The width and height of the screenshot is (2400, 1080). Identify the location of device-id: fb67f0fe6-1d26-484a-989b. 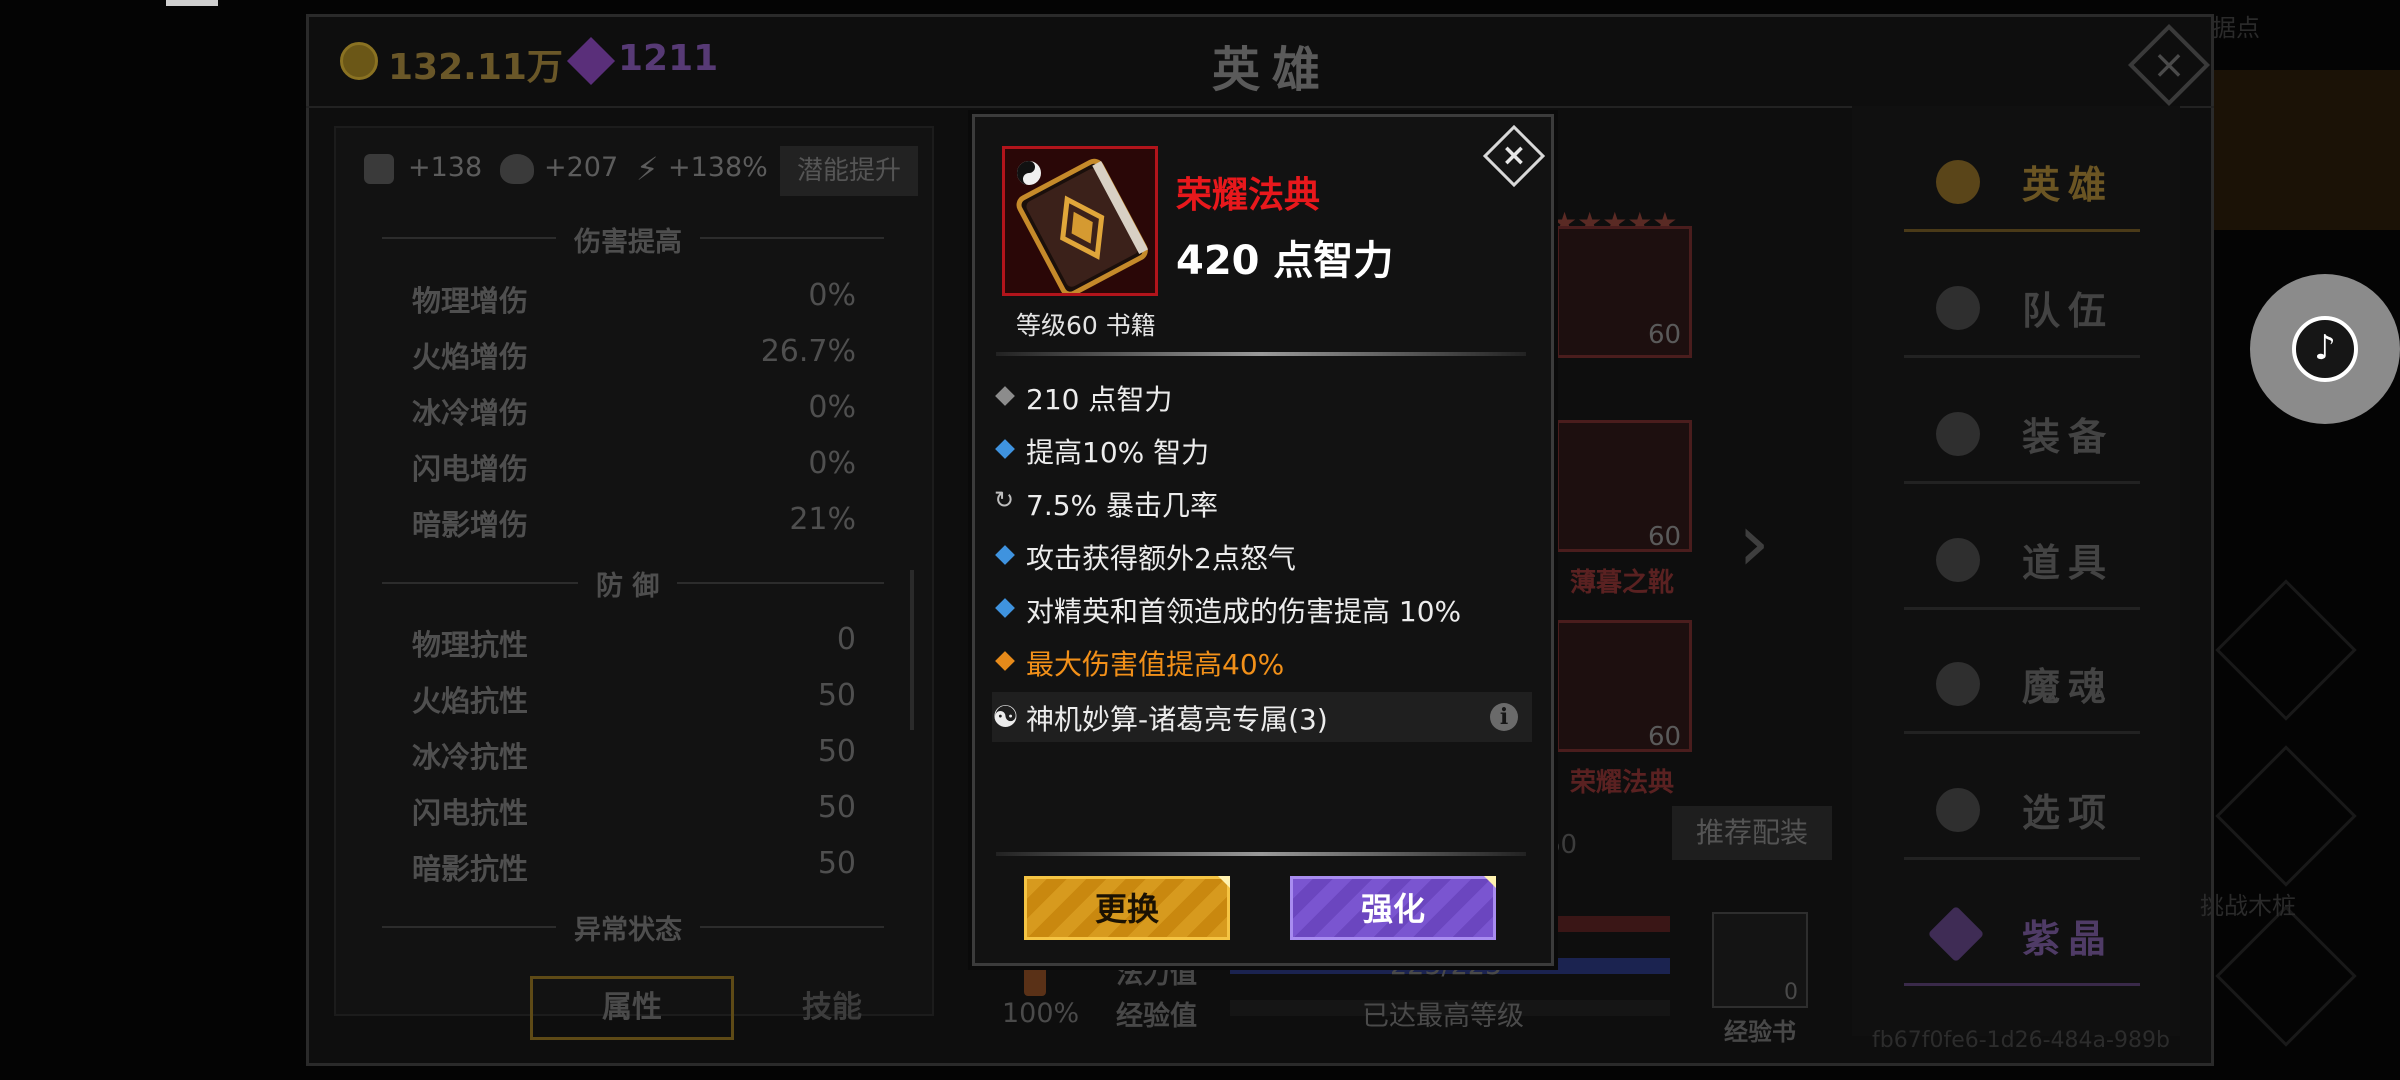
(2021, 1040).